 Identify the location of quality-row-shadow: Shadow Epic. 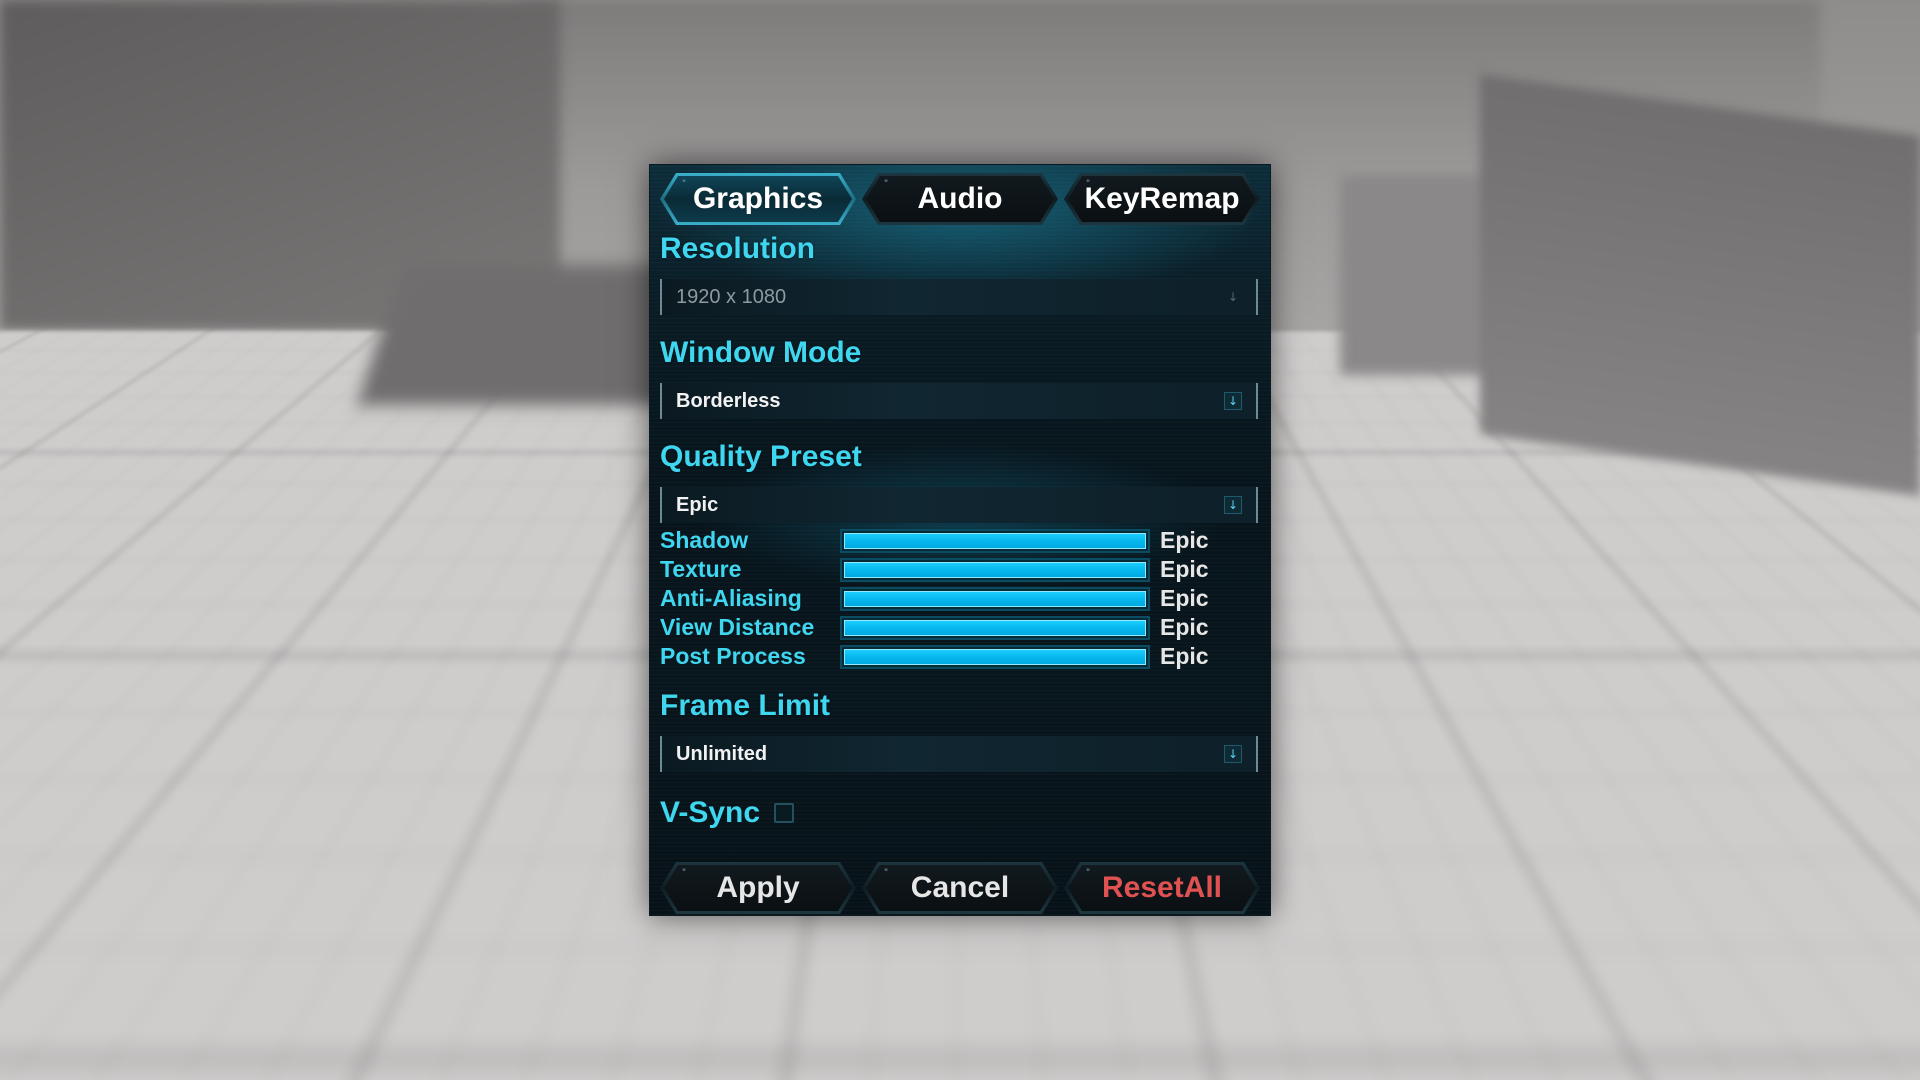
(960, 541).